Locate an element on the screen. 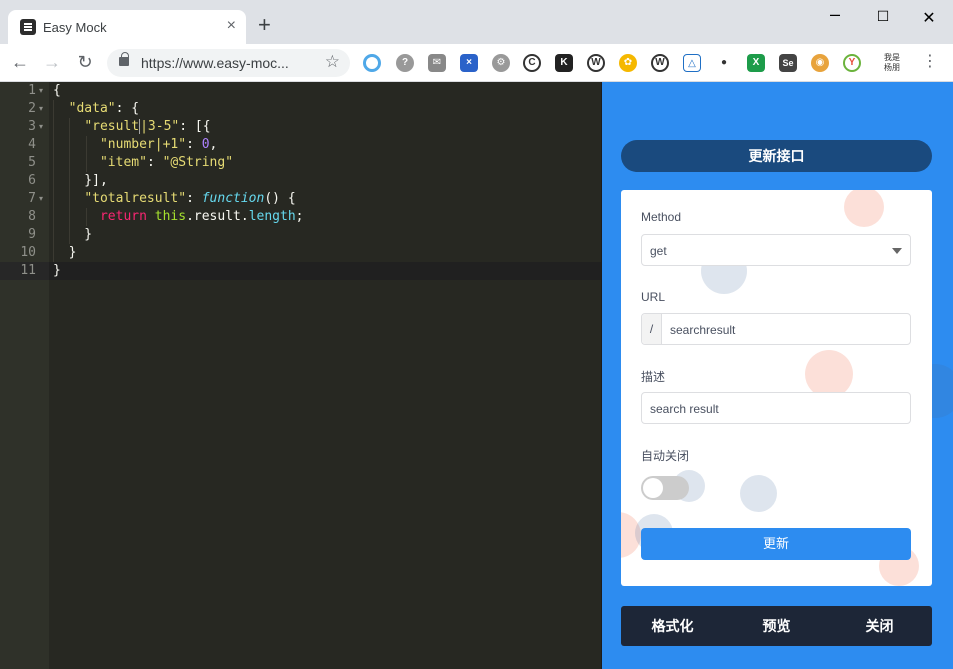 Image resolution: width=953 pixels, height=669 pixels. bookmark-star-icon: ☆ is located at coordinates (332, 62).